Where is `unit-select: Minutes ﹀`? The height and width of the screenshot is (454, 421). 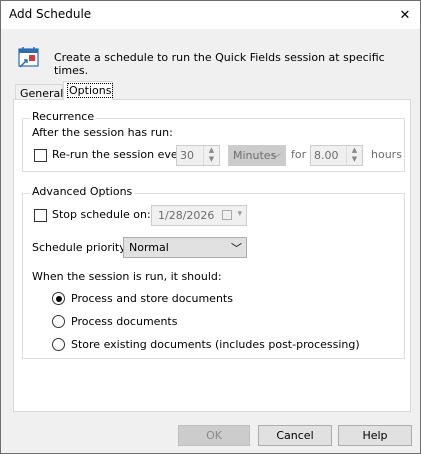
unit-select: Minutes ﹀ is located at coordinates (257, 155).